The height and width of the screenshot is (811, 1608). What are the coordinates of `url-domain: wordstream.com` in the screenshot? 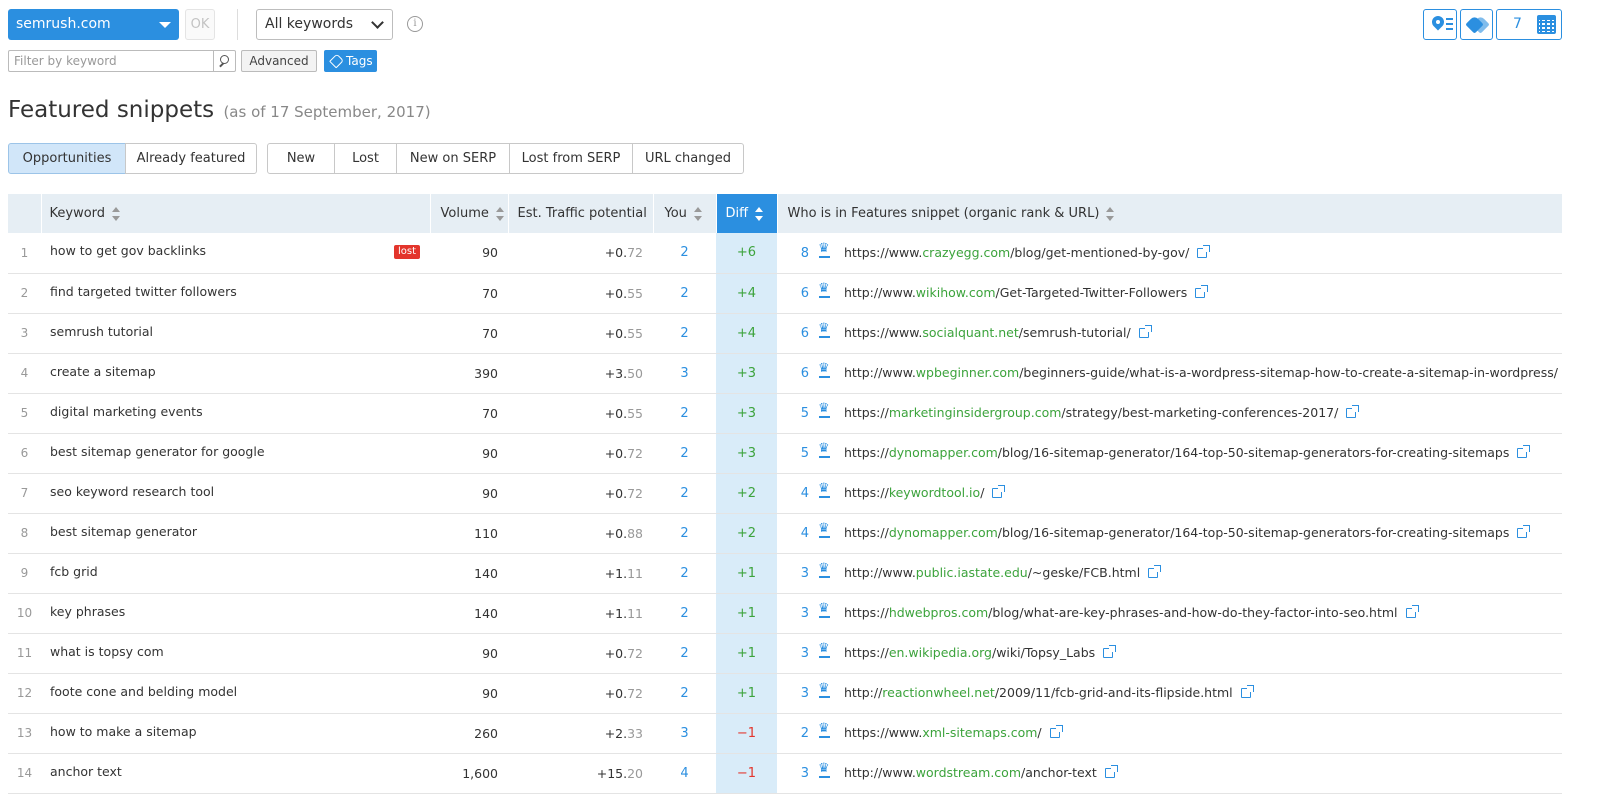 It's located at (968, 772).